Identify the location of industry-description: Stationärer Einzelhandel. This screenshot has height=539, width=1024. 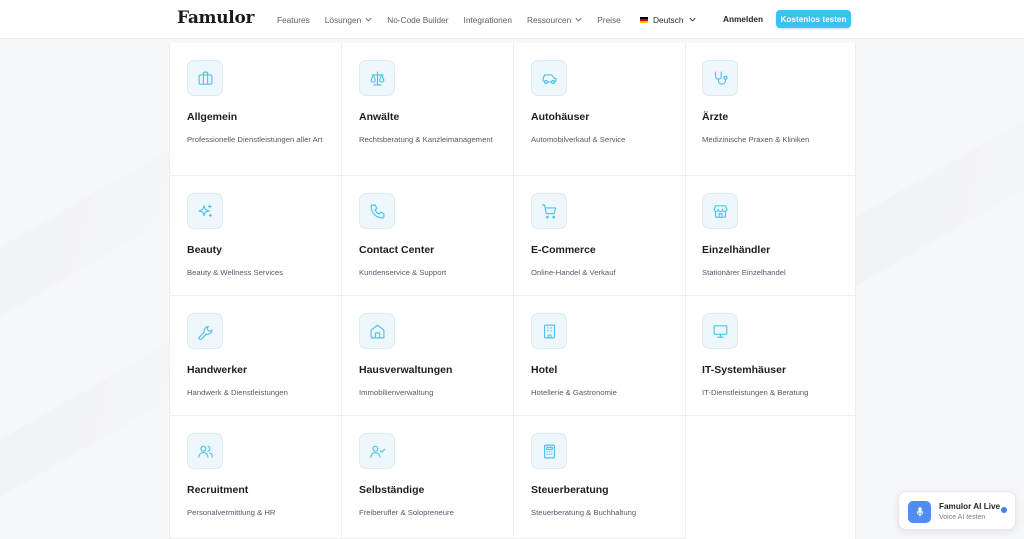
(744, 272).